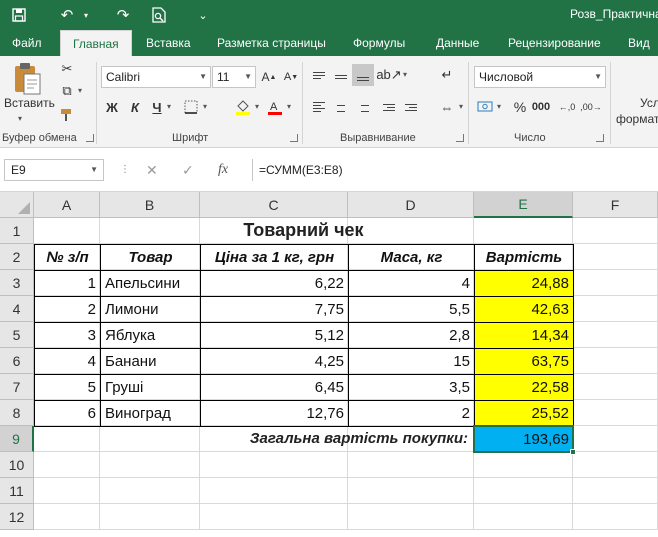 This screenshot has width=658, height=537. Describe the element at coordinates (499, 106) in the screenshot. I see `accounting-dropdown-icon: ▾` at that location.